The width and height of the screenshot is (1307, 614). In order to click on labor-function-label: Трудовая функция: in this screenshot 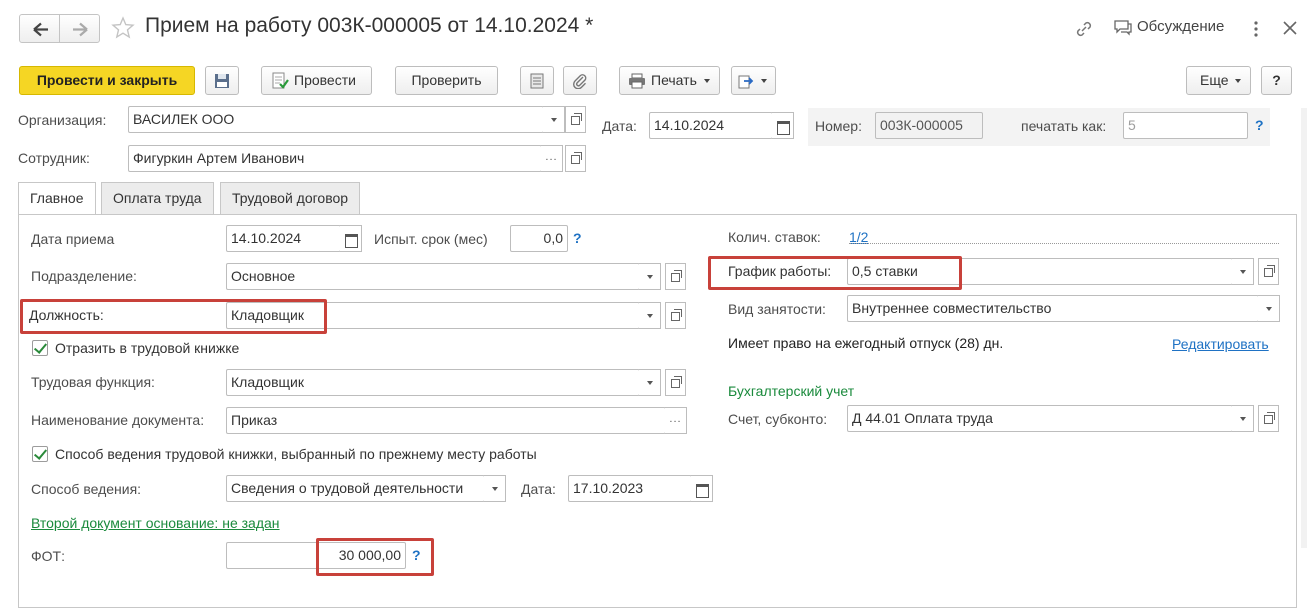, I will do `click(93, 382)`.